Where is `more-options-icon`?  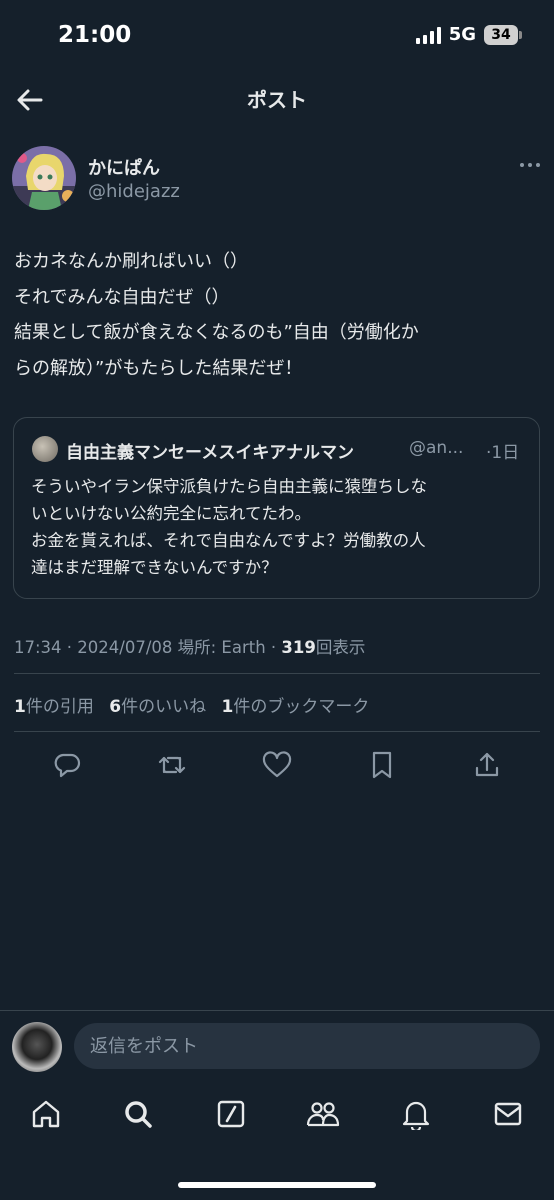
more-options-icon is located at coordinates (530, 165).